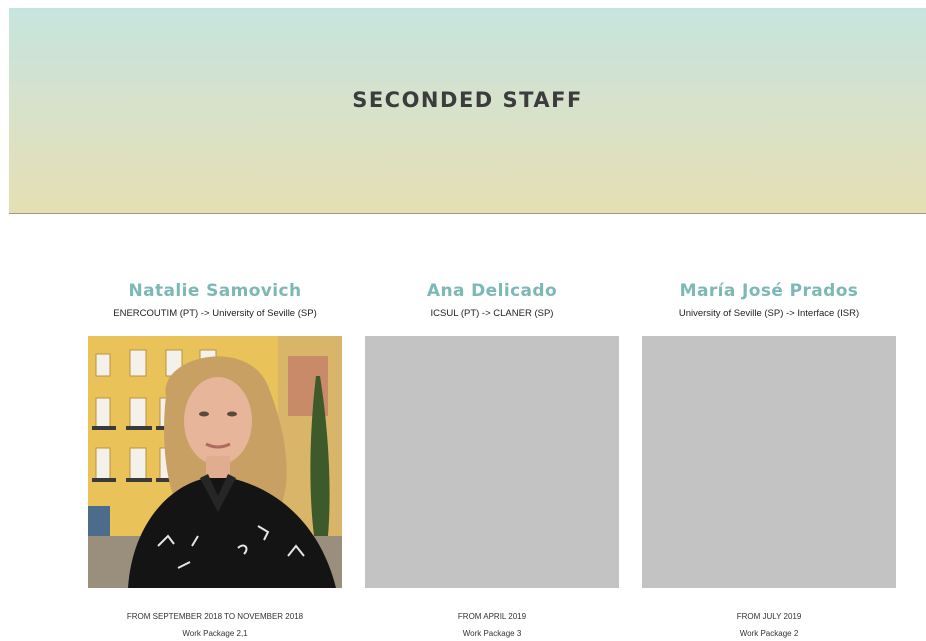 The height and width of the screenshot is (641, 926). Describe the element at coordinates (215, 633) in the screenshot. I see `staff-work-package: Work Package 2,1` at that location.